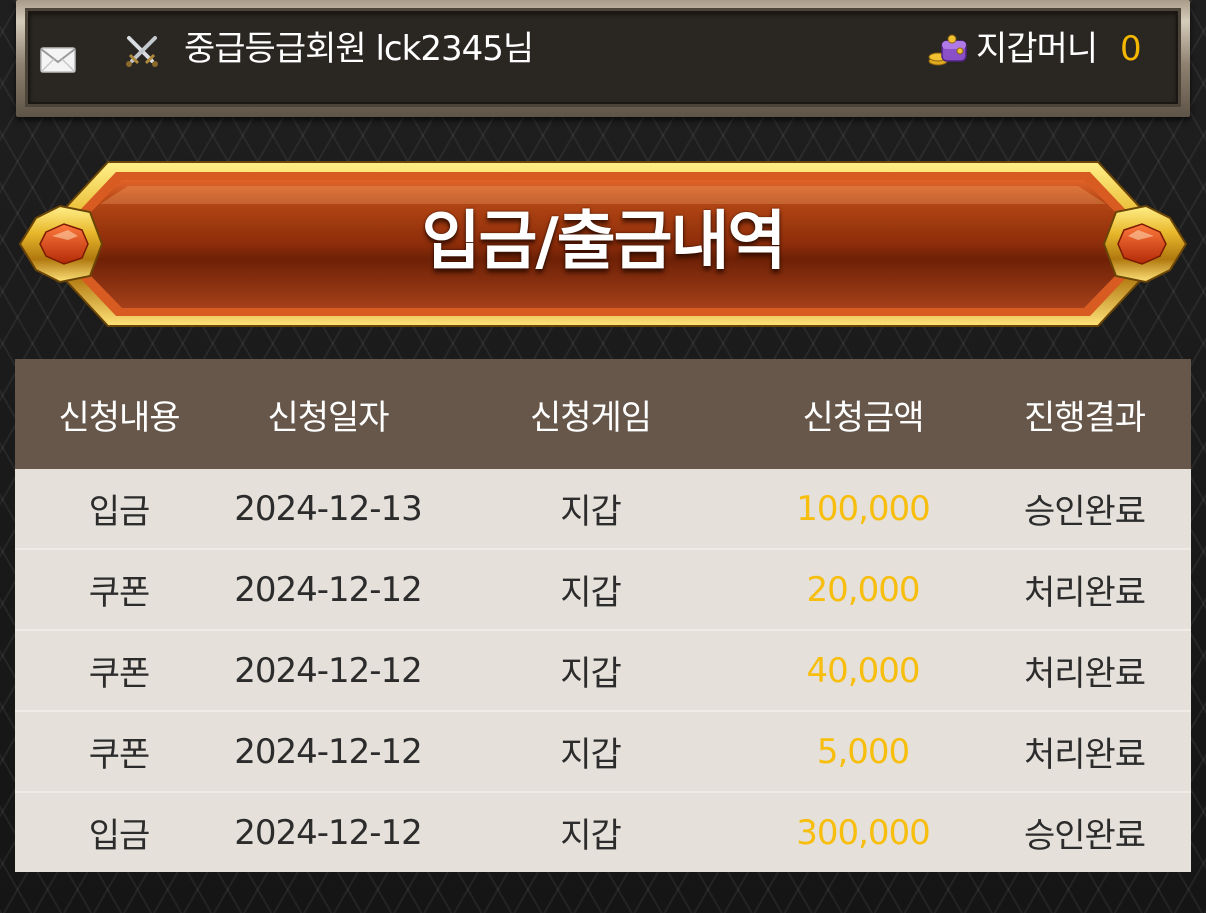 The width and height of the screenshot is (1206, 913). What do you see at coordinates (863, 509) in the screenshot?
I see `cell-request-amount: 100,000` at bounding box center [863, 509].